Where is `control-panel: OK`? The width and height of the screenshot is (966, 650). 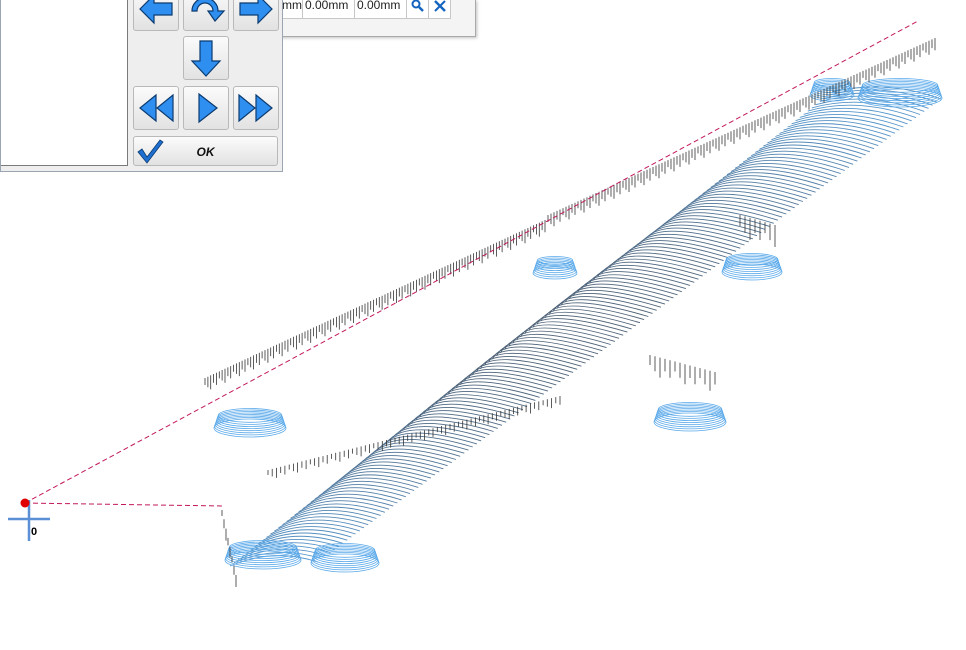
control-panel: OK is located at coordinates (141, 86).